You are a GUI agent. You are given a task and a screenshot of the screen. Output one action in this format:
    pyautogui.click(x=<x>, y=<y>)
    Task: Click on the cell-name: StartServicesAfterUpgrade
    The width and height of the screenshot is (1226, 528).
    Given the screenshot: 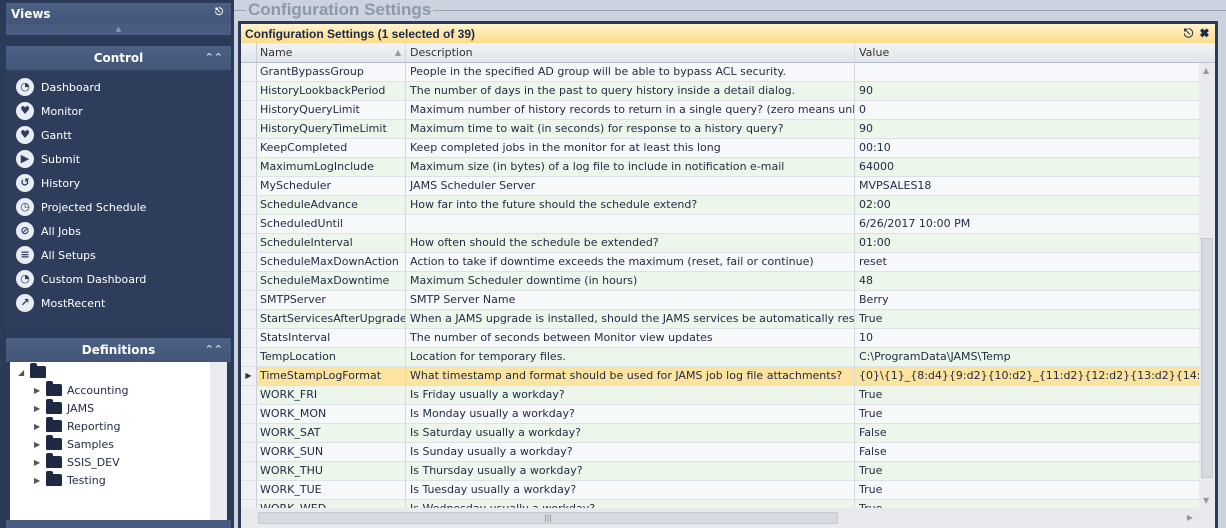 What is the action you would take?
    pyautogui.click(x=331, y=319)
    